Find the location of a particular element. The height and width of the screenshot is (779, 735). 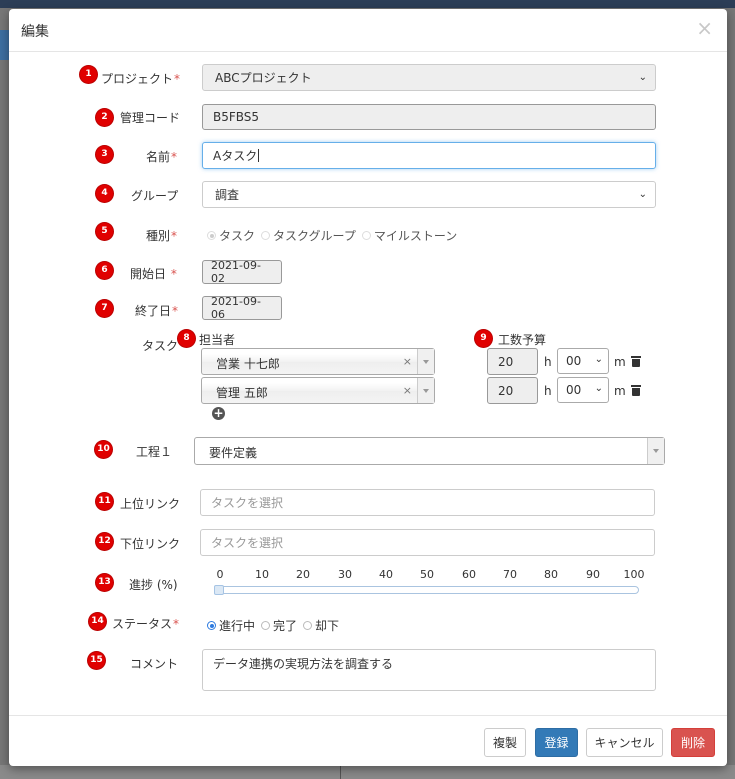

backdrop-header is located at coordinates (367, 4).